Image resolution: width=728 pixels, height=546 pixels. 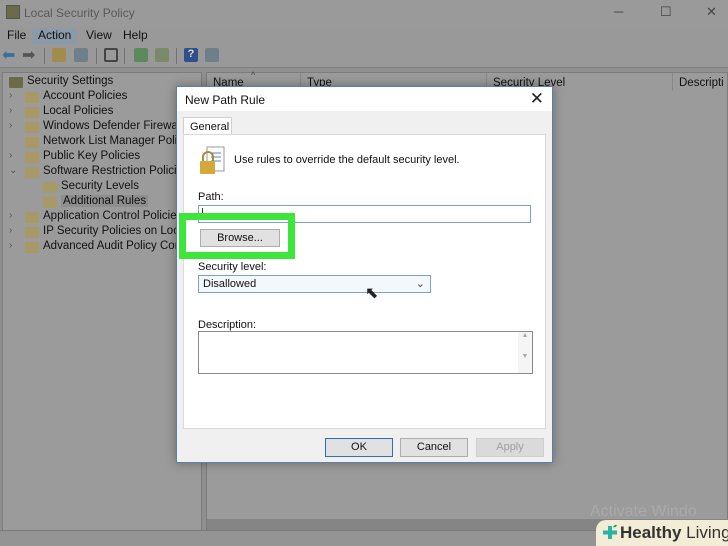 What do you see at coordinates (643, 511) in the screenshot?
I see `activate-windows-watermark: Activate Windo` at bounding box center [643, 511].